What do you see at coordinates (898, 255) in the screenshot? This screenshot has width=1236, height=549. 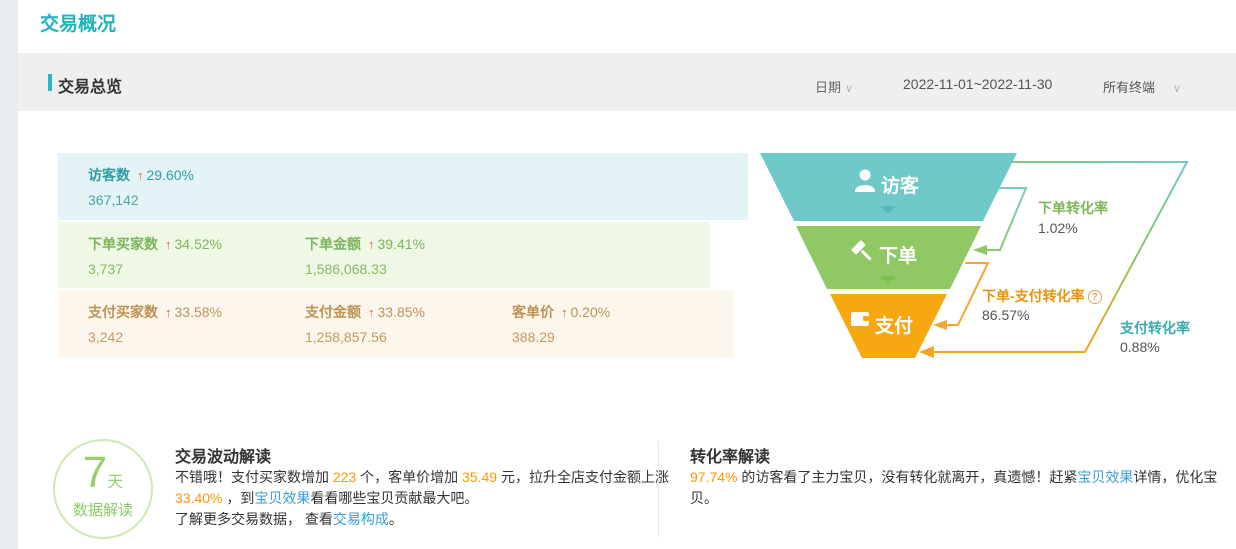 I see `funnel-stage-label: 下单` at bounding box center [898, 255].